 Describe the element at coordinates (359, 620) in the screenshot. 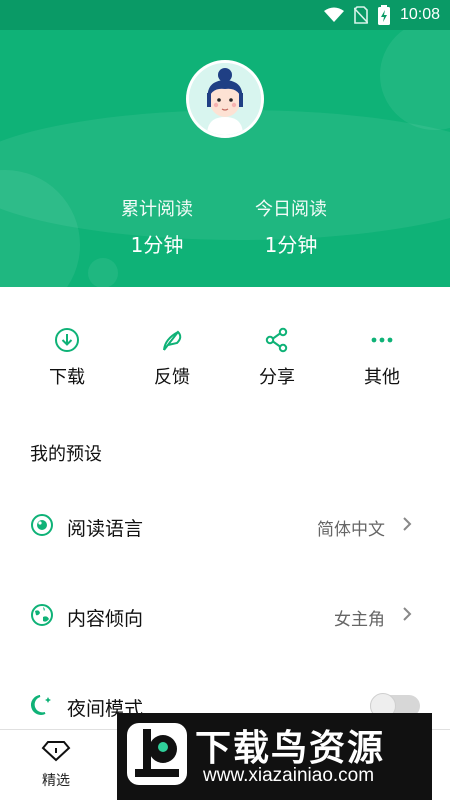

I see `row-value: 女主角` at that location.